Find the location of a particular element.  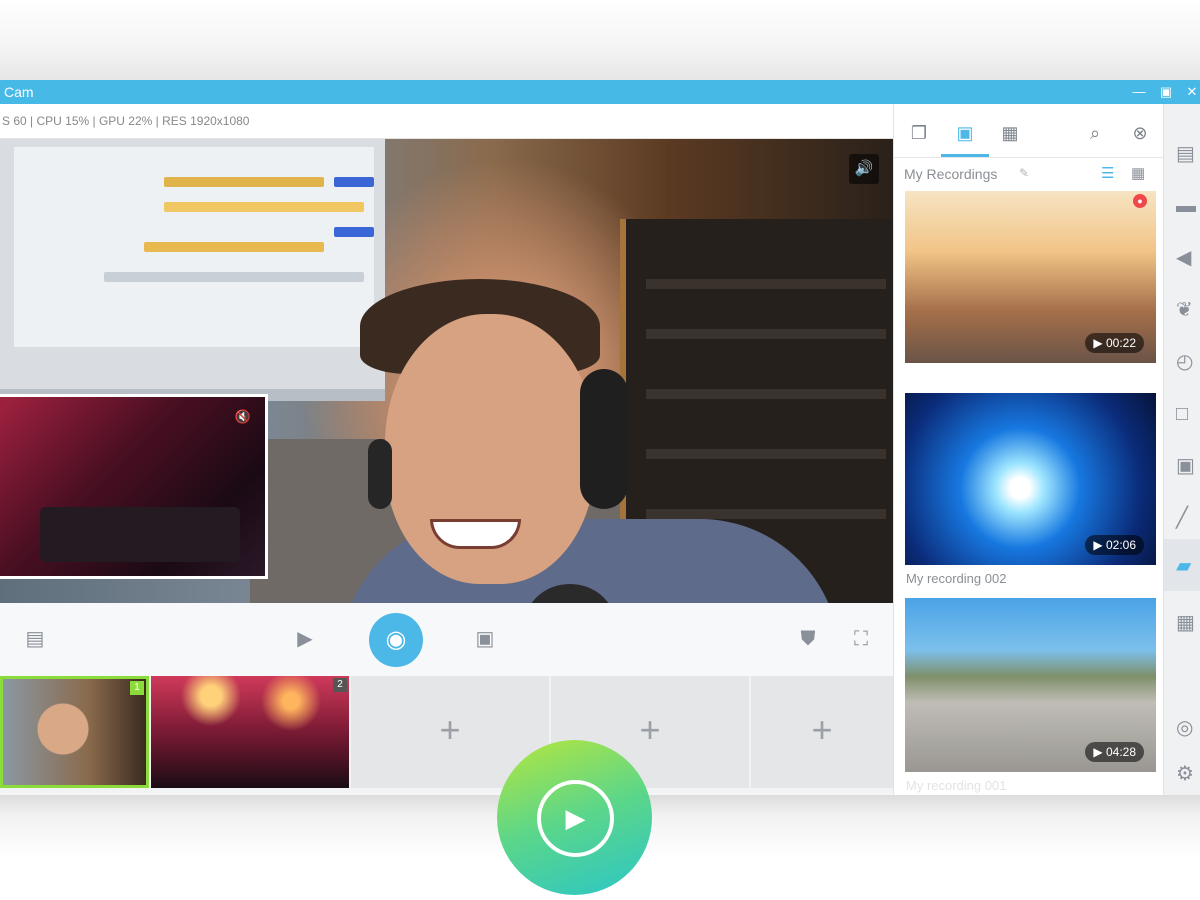

recording-card: ▶ 00:22 is located at coordinates (1030, 277).